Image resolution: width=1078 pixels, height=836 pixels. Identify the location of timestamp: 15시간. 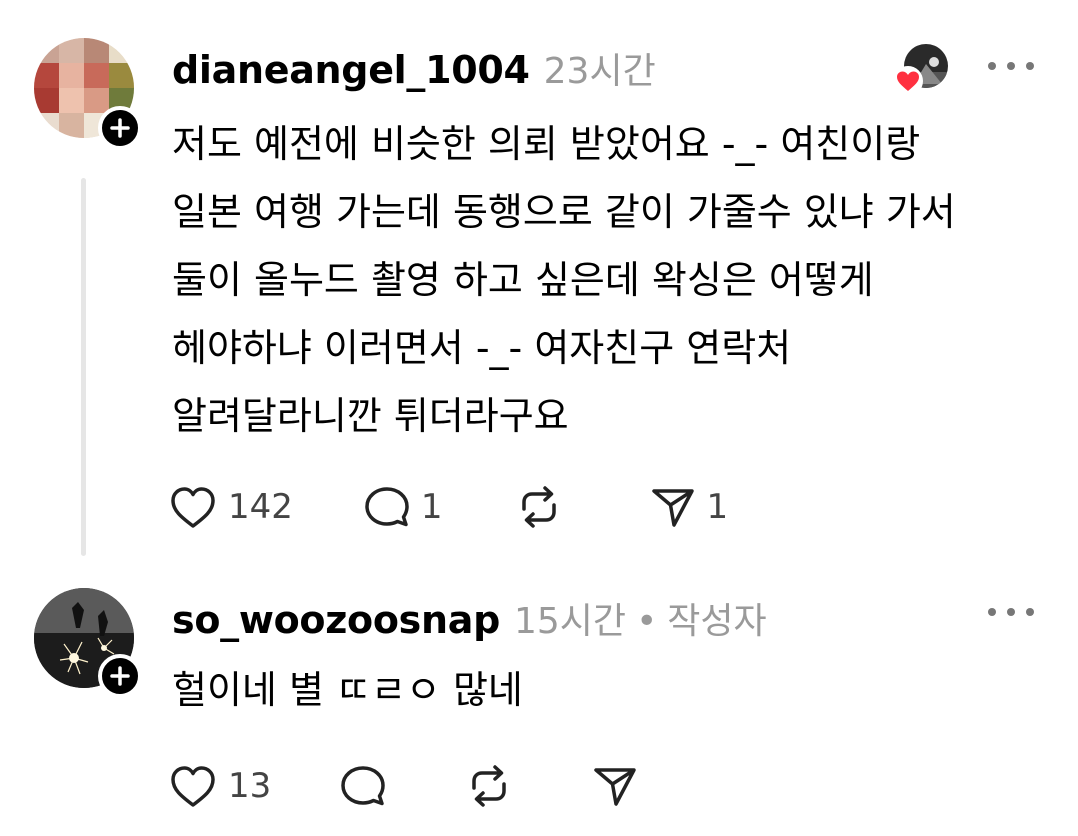
(570, 621).